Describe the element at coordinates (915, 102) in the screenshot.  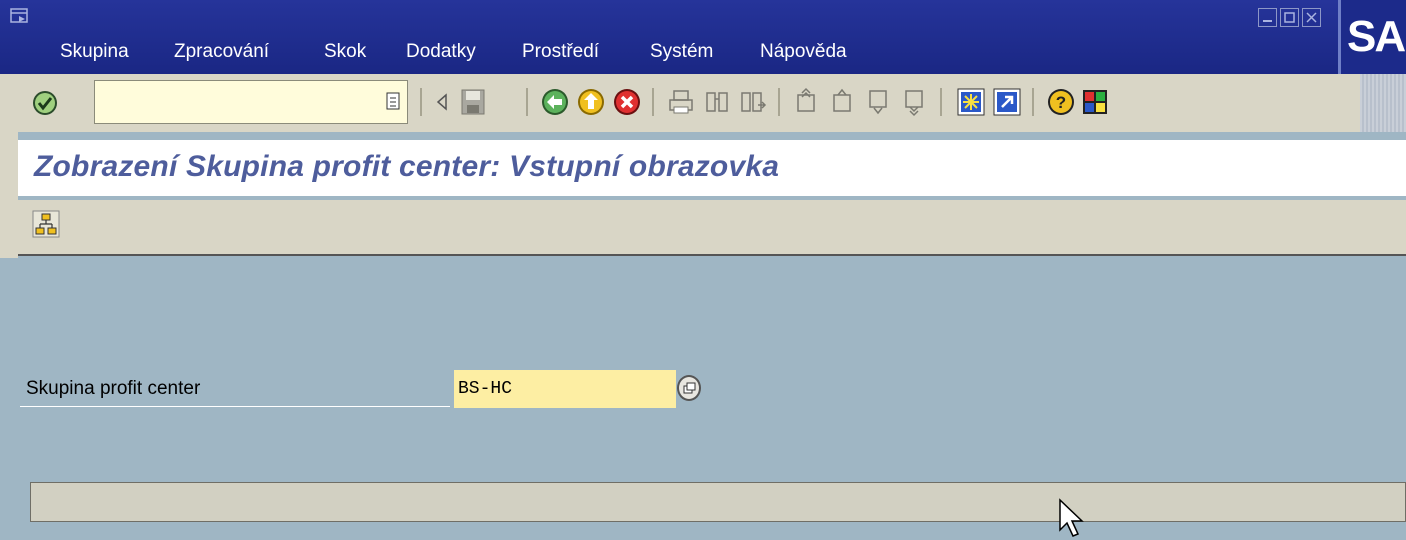
I see `last-page-icon` at that location.